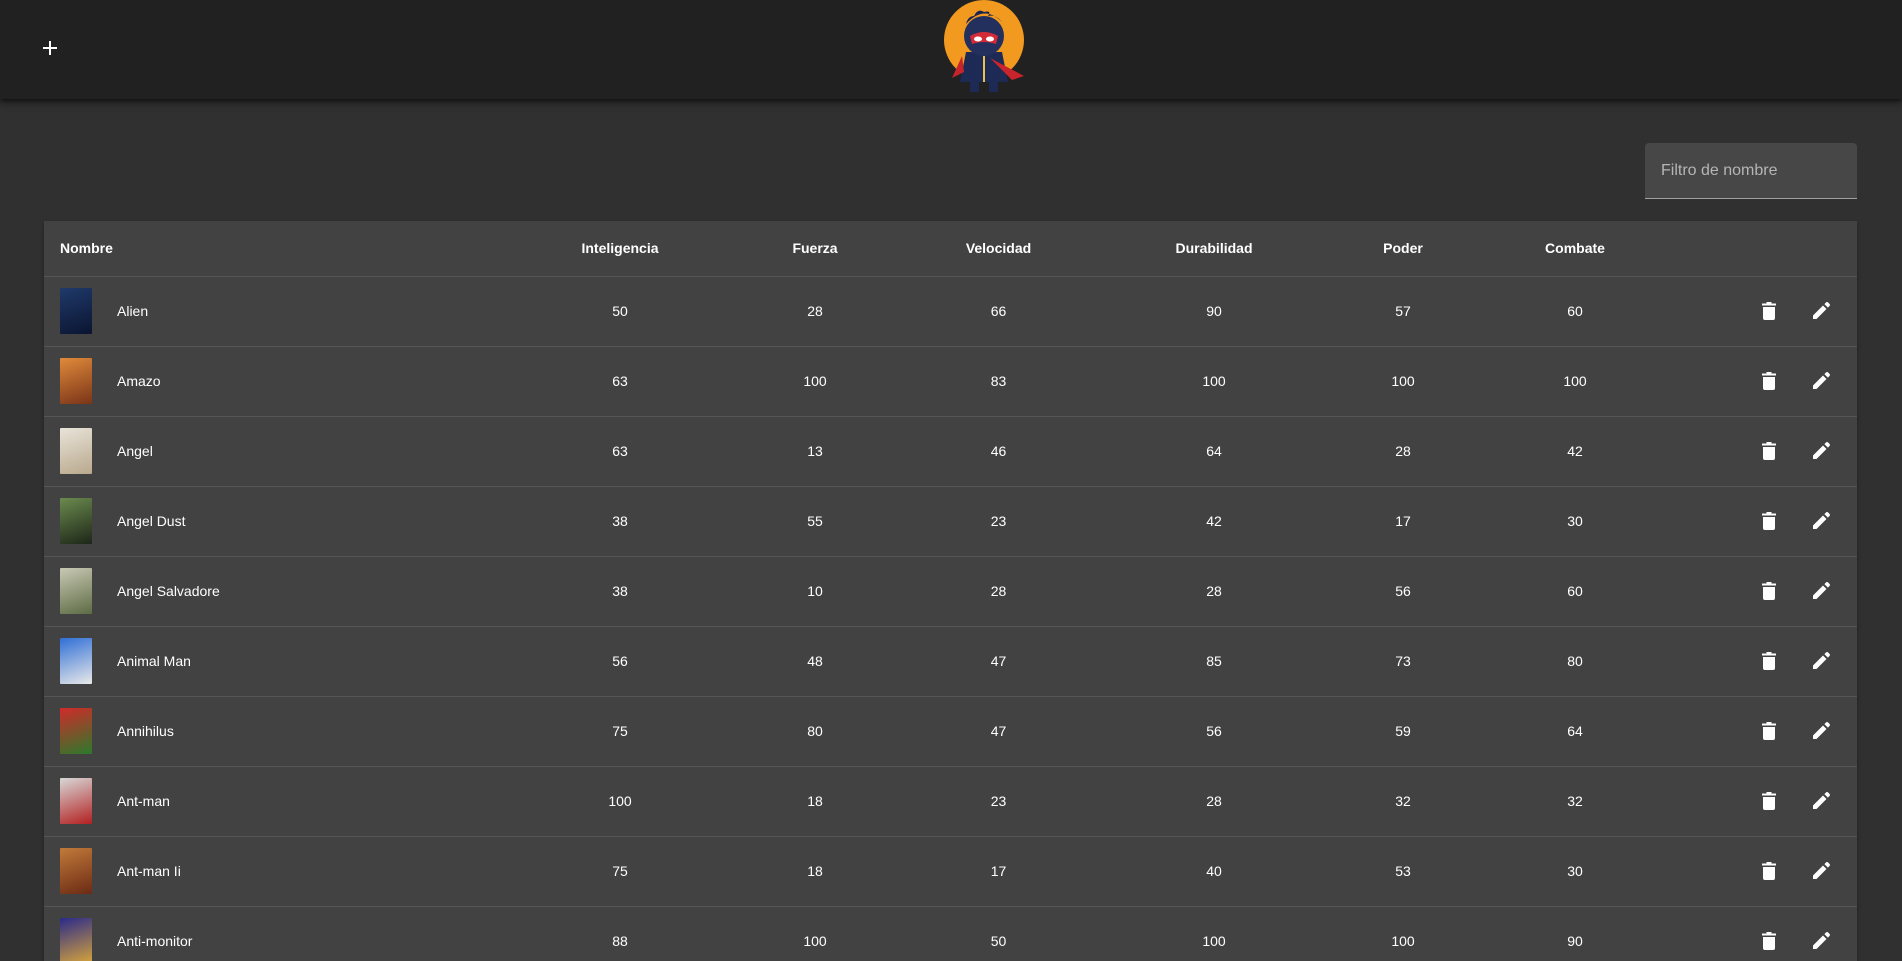 Image resolution: width=1902 pixels, height=961 pixels. I want to click on hero-name-cell: Alien, so click(279, 311).